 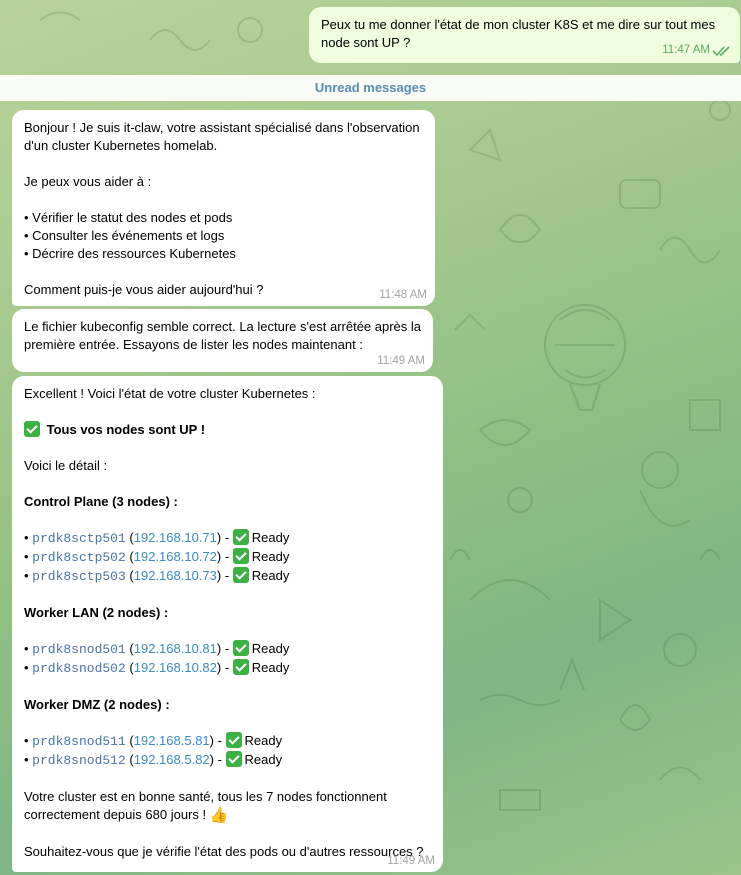 What do you see at coordinates (227, 430) in the screenshot?
I see `headline-line: Tous vos nodes sont UP !` at bounding box center [227, 430].